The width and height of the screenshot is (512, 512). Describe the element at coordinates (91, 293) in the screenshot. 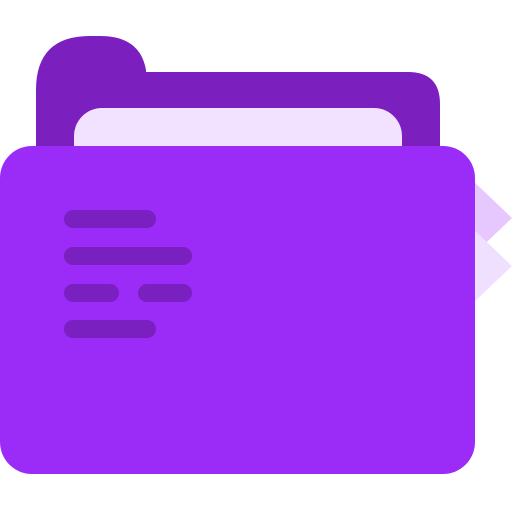

I see `text-line-3a` at that location.